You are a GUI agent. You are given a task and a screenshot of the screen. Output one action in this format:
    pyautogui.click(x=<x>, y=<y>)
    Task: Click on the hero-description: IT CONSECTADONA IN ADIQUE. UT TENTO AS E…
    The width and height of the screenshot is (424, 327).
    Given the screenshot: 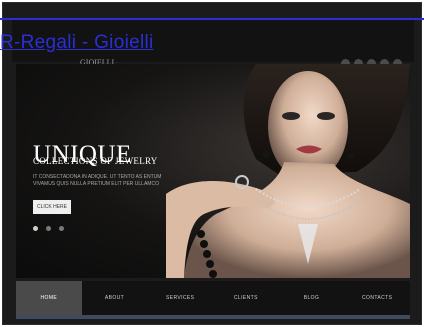 What is the action you would take?
    pyautogui.click(x=97, y=180)
    